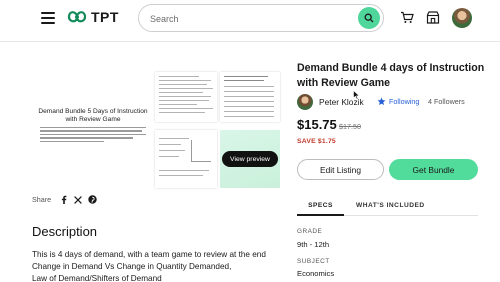  Describe the element at coordinates (313, 244) in the screenshot. I see `grade-value: 9th - 12th` at that location.